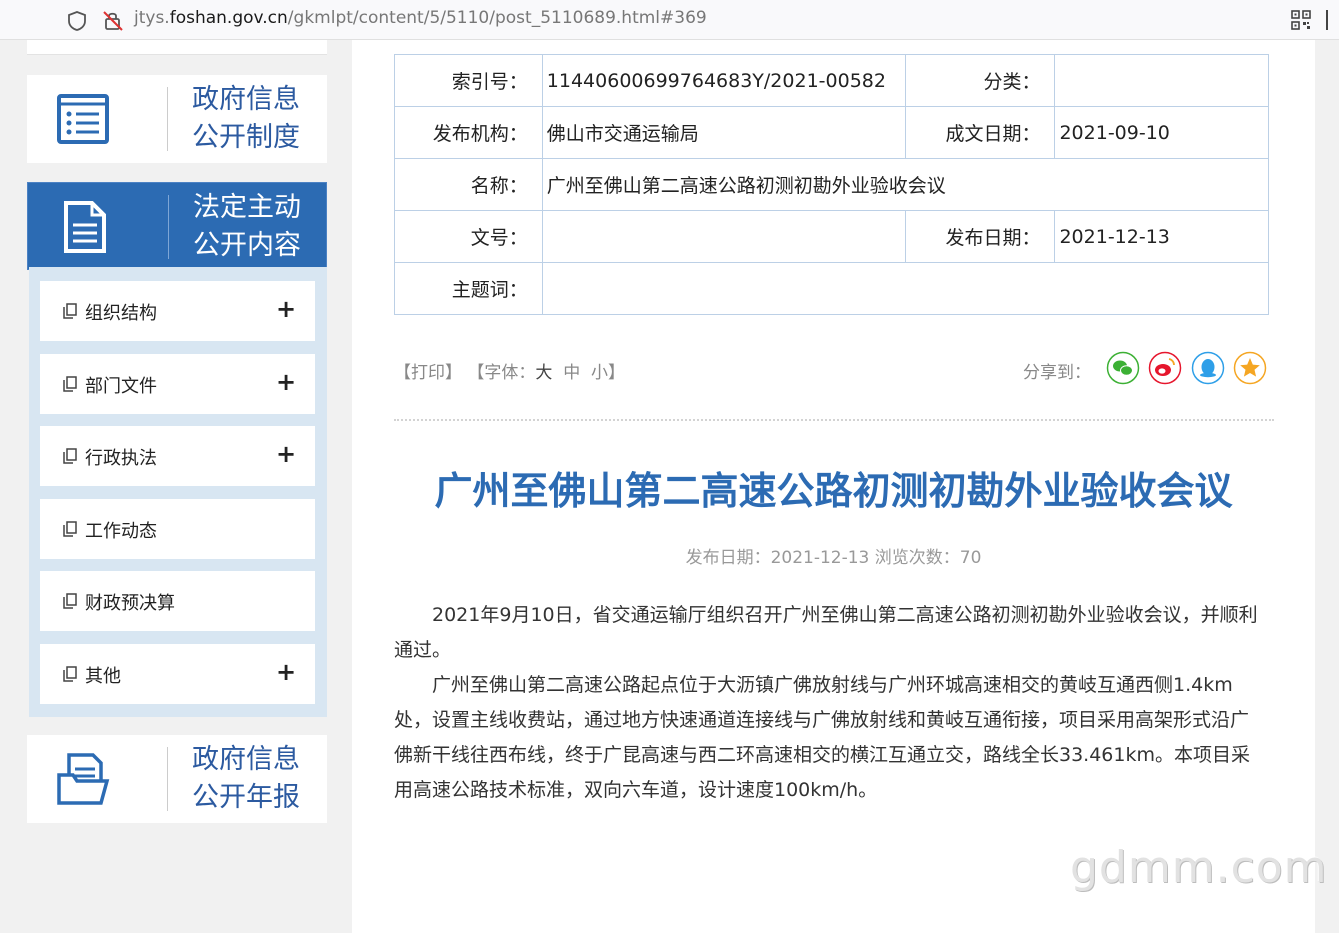  What do you see at coordinates (152, 18) in the screenshot?
I see `url-prefix: jtys.` at bounding box center [152, 18].